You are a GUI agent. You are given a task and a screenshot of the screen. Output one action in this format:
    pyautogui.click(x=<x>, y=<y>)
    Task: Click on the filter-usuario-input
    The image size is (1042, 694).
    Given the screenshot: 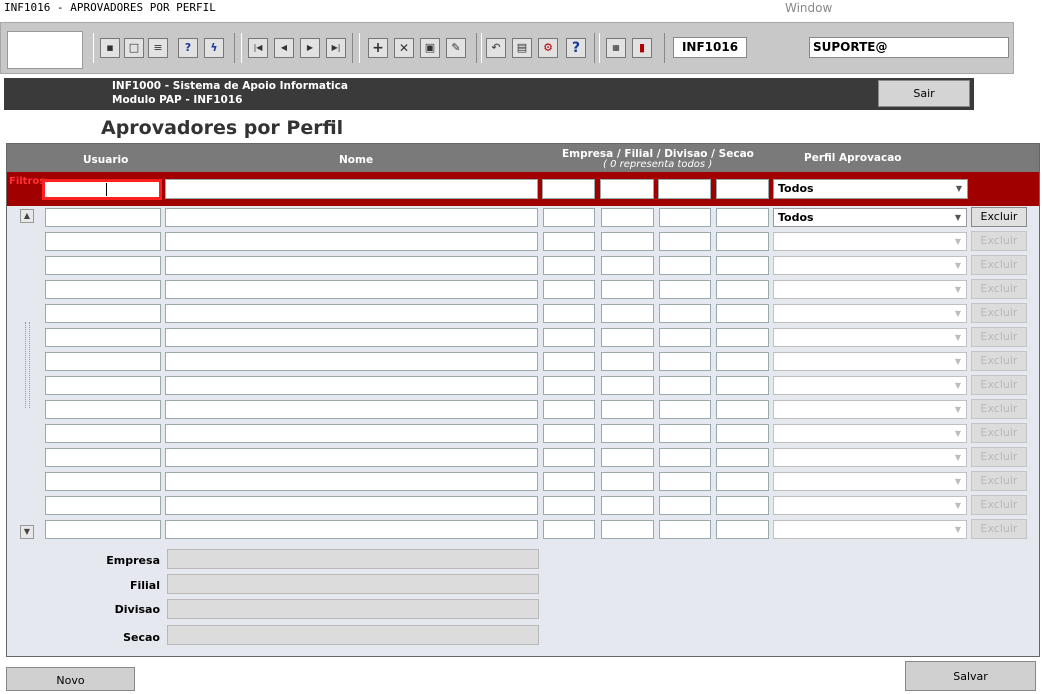 What is the action you would take?
    pyautogui.click(x=102, y=189)
    